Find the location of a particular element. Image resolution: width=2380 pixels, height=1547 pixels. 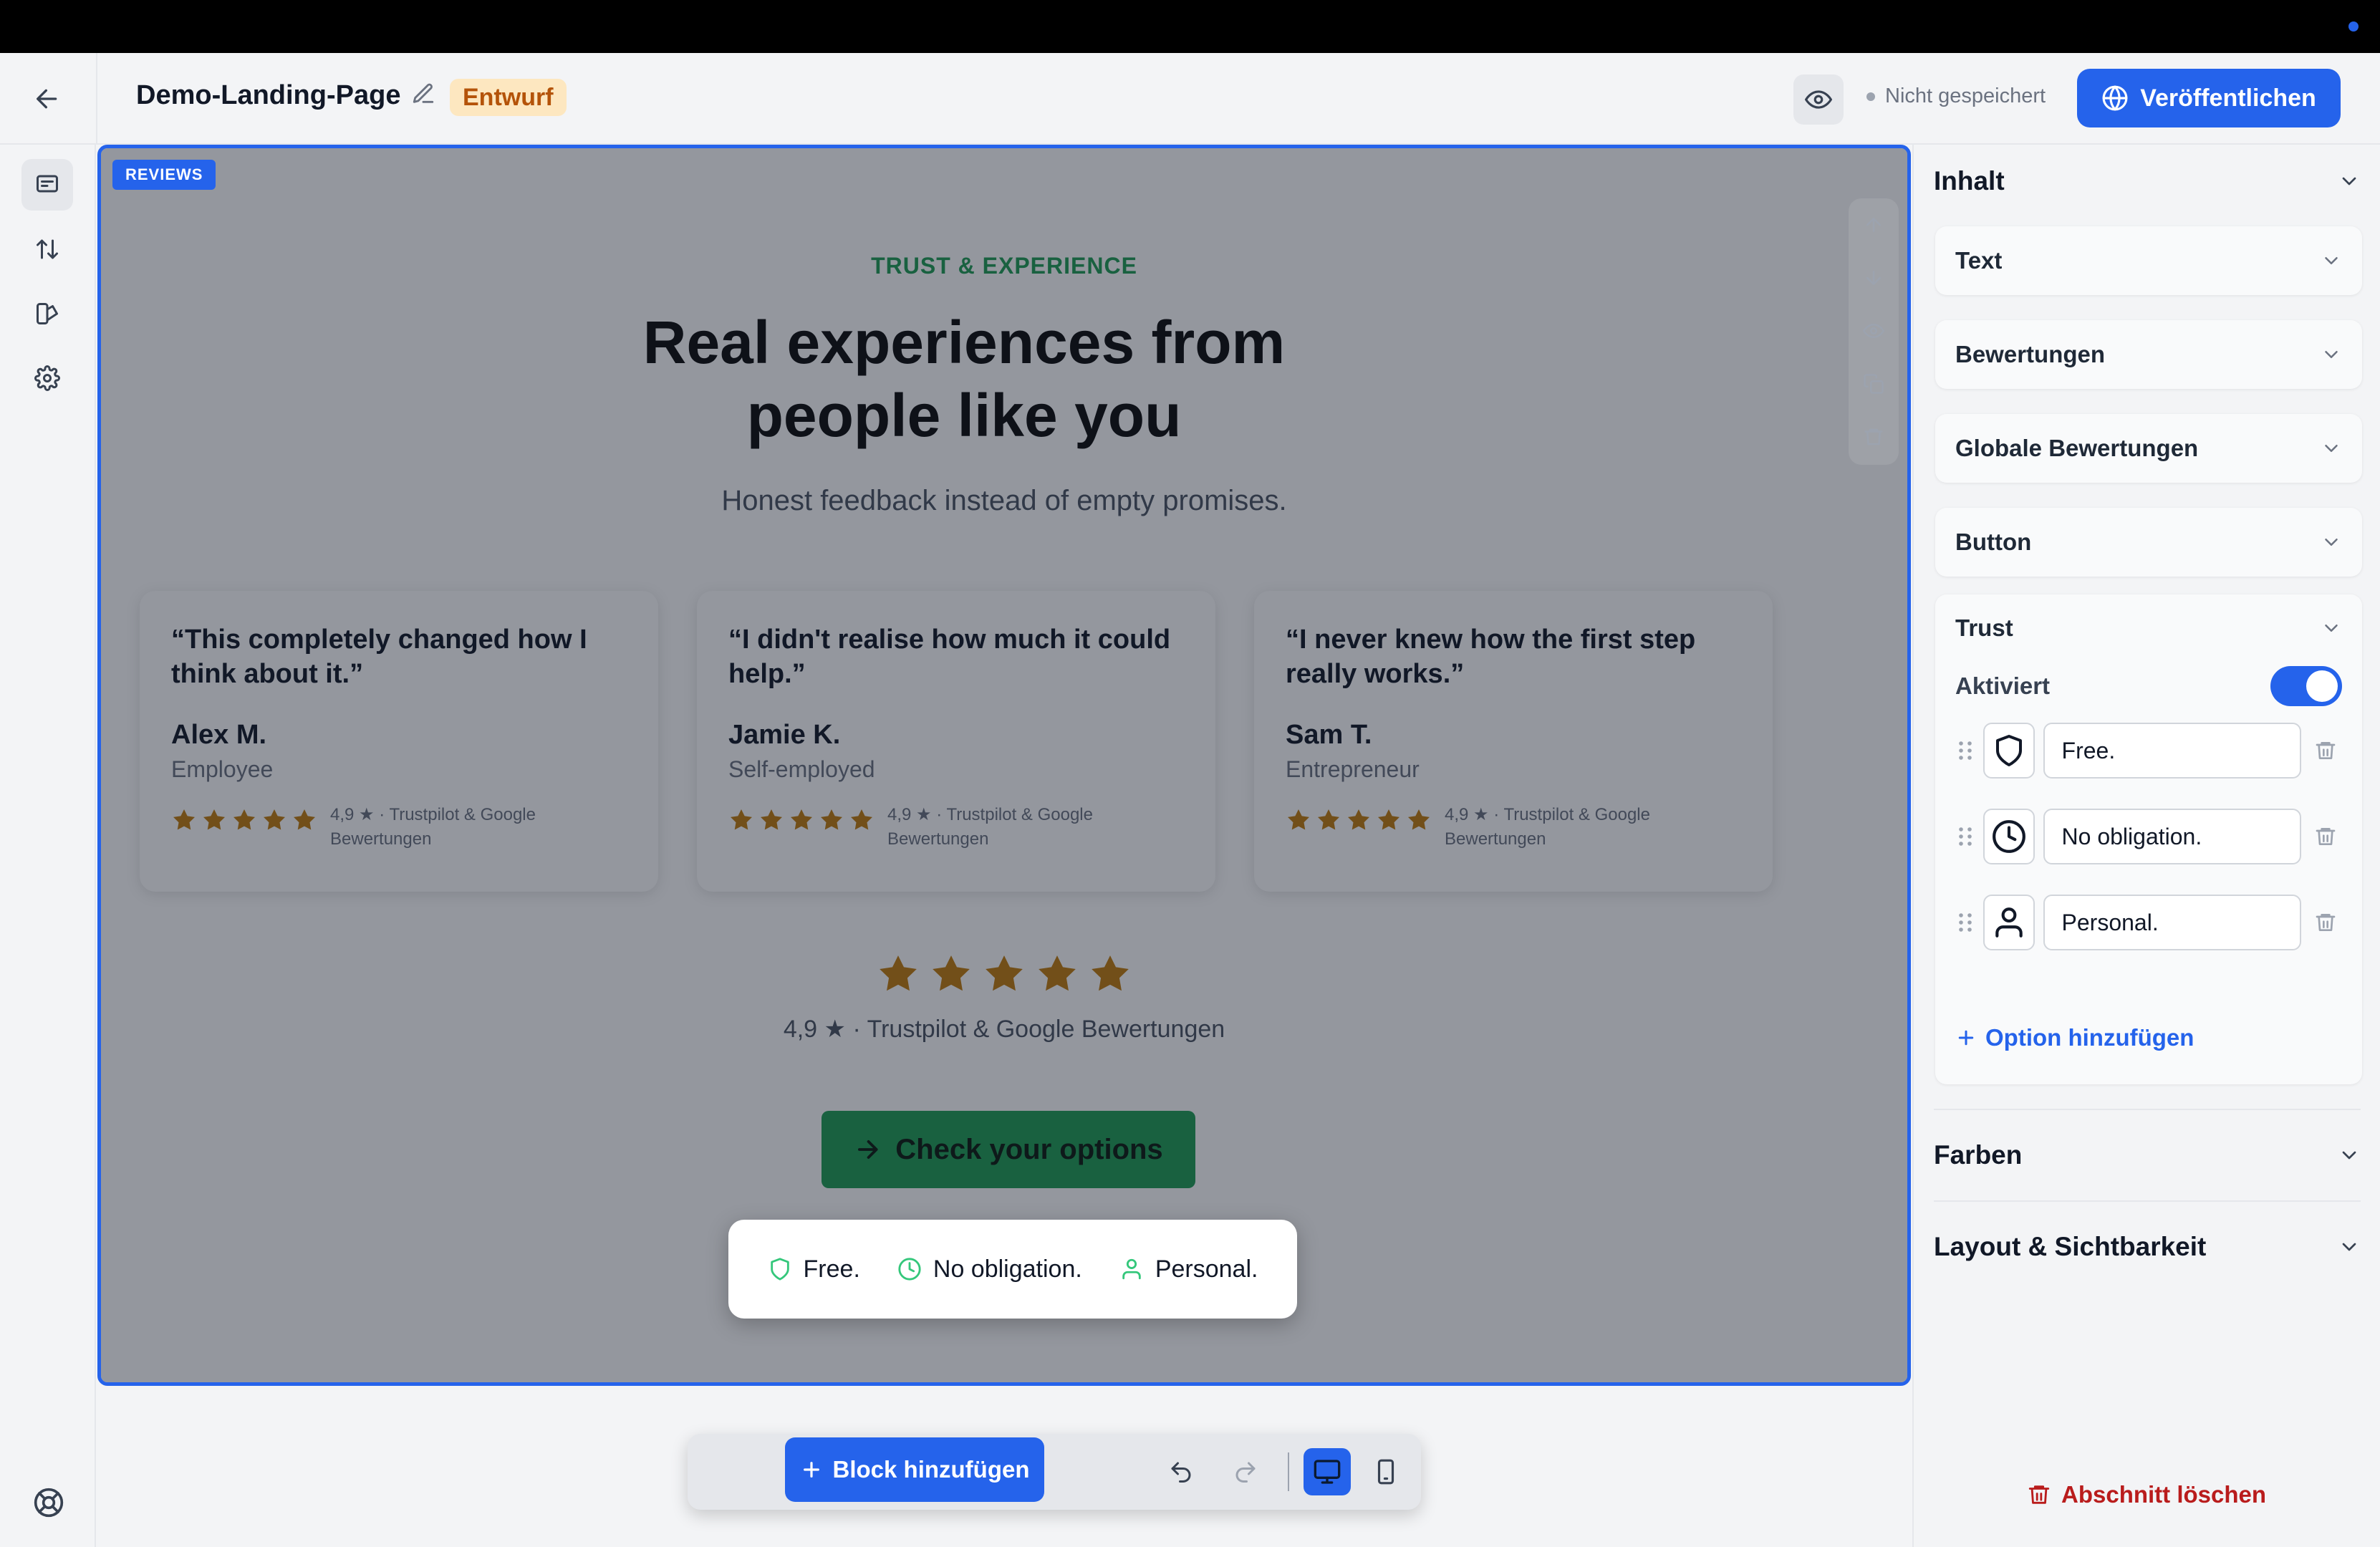

layout-group-title: Layout & Sichtbarkeit is located at coordinates (2070, 1246).